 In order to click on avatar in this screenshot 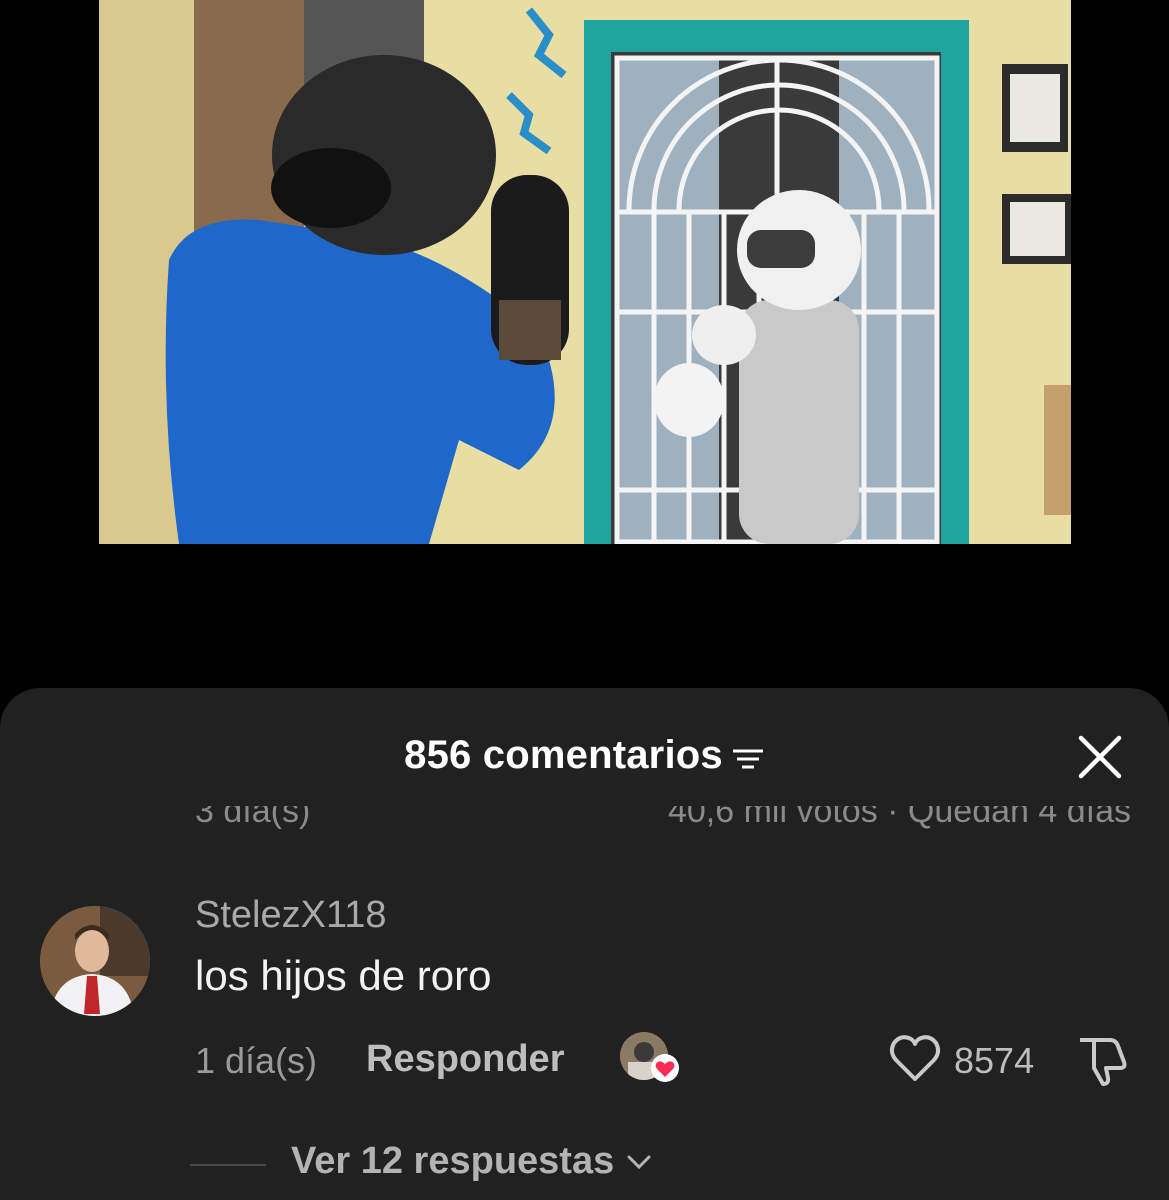, I will do `click(95, 961)`.